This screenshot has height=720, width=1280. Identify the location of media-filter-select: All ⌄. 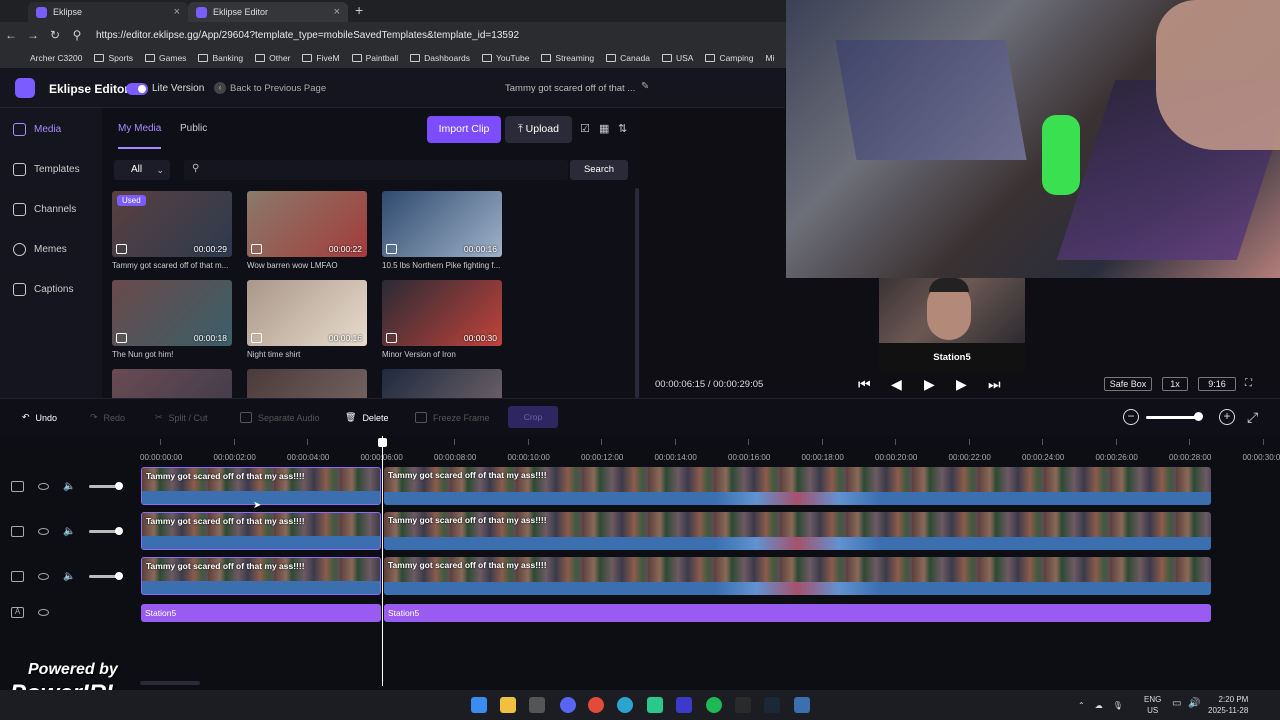
(142, 170).